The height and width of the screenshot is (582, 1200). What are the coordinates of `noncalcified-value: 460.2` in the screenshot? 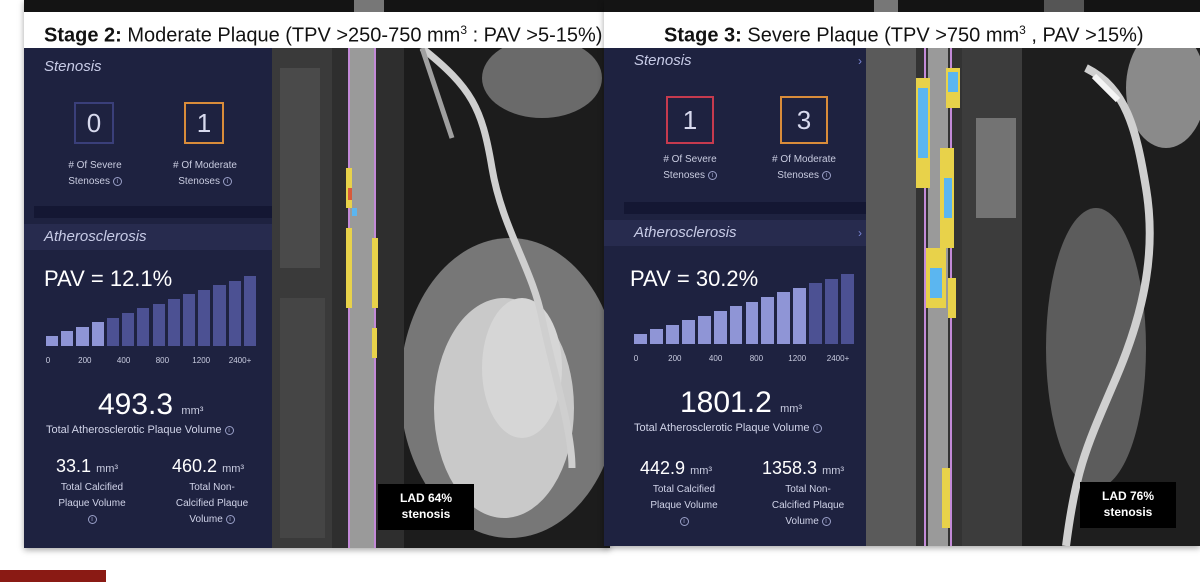 It's located at (195, 466).